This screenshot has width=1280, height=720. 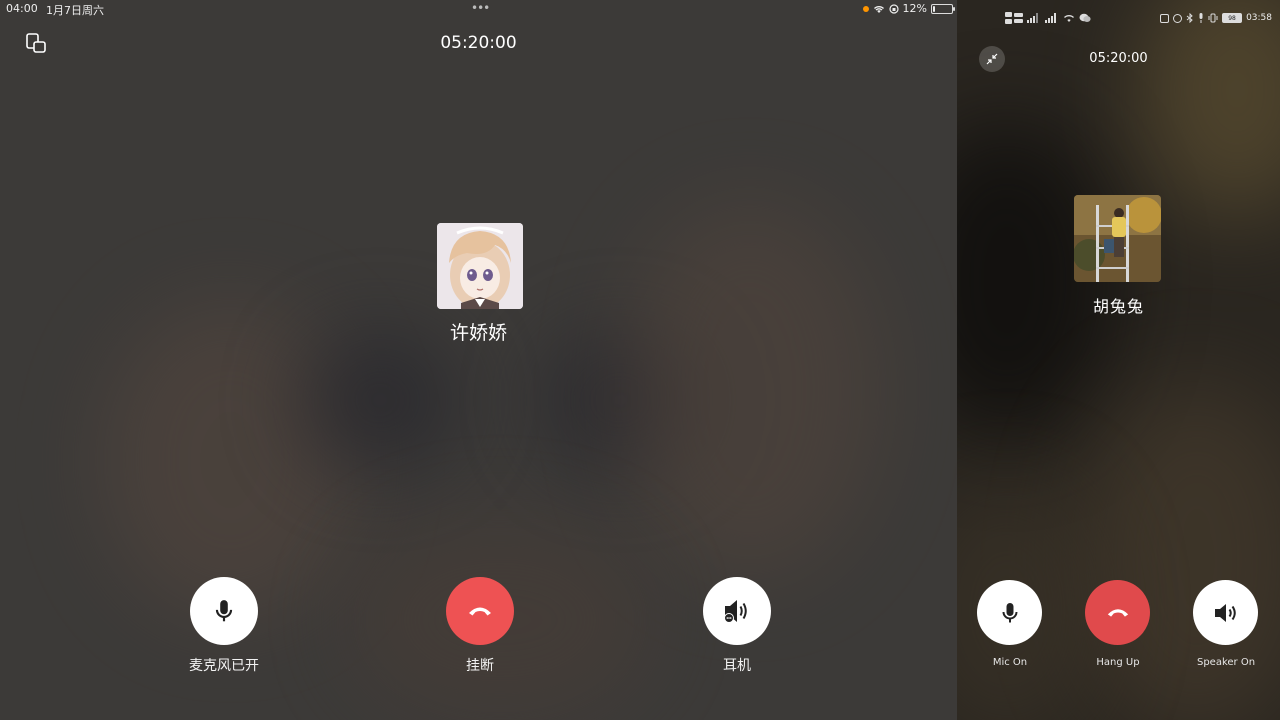 I want to click on phone-status-icons: 98 03:58, so click(x=1216, y=18).